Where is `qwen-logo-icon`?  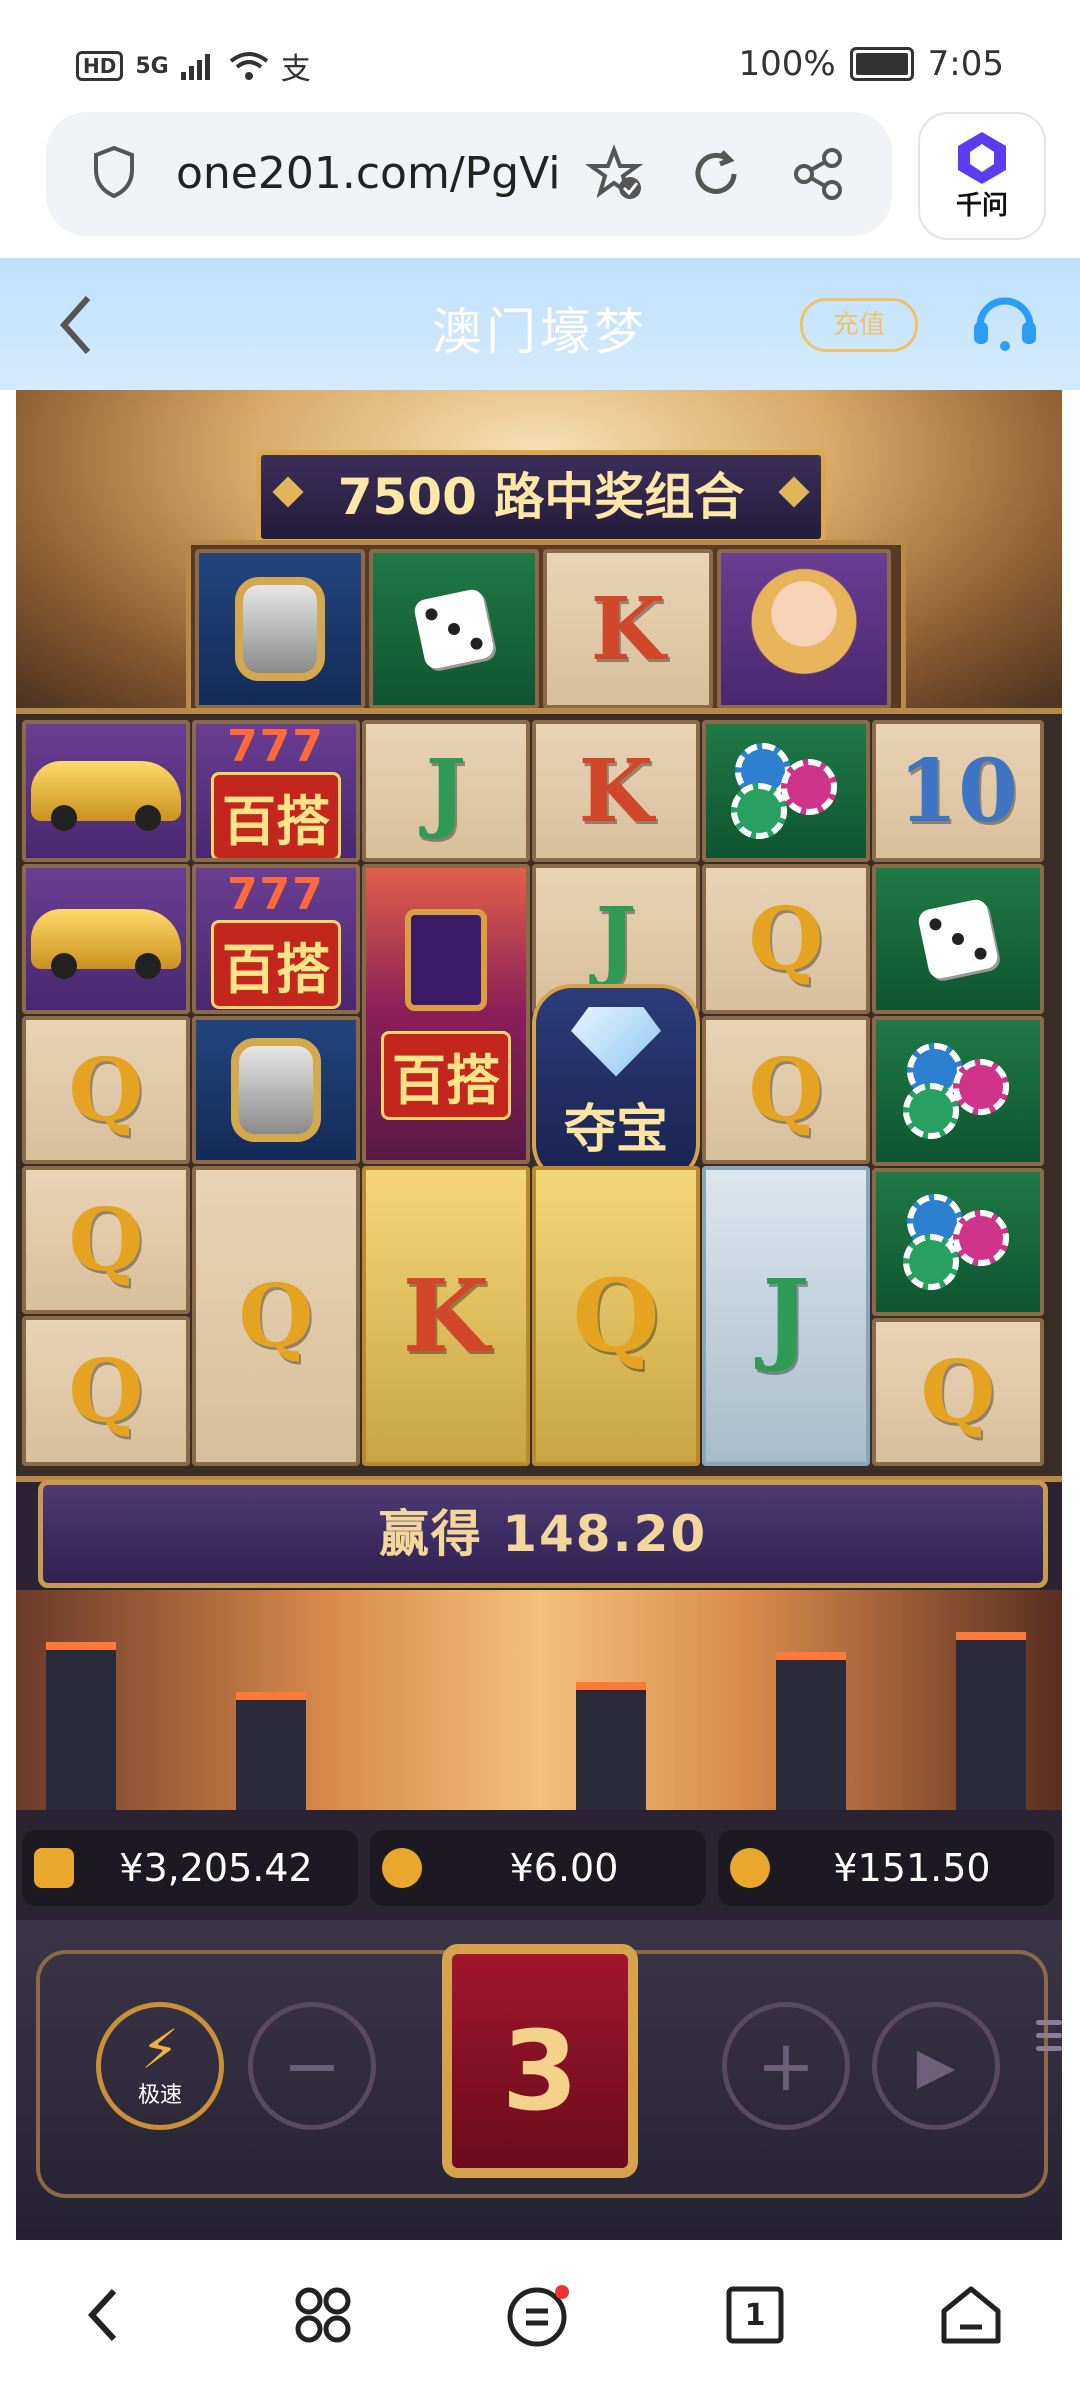 qwen-logo-icon is located at coordinates (982, 158).